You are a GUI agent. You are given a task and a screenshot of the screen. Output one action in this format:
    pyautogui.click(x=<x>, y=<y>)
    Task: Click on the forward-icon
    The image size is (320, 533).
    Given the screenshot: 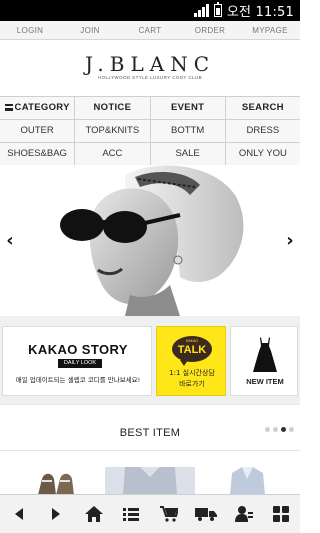 What is the action you would take?
    pyautogui.click(x=56, y=514)
    